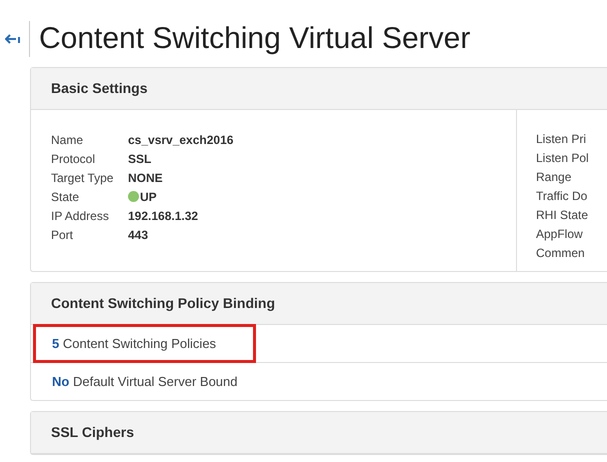 This screenshot has height=462, width=607. I want to click on field-label: IP Address, so click(80, 215).